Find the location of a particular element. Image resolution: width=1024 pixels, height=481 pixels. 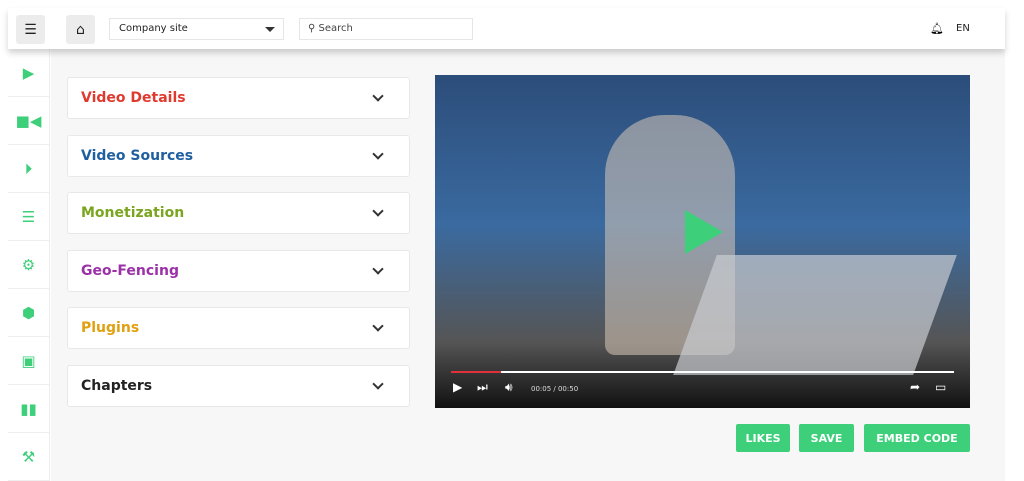

volume-icon: 🔊︎ is located at coordinates (509, 387).